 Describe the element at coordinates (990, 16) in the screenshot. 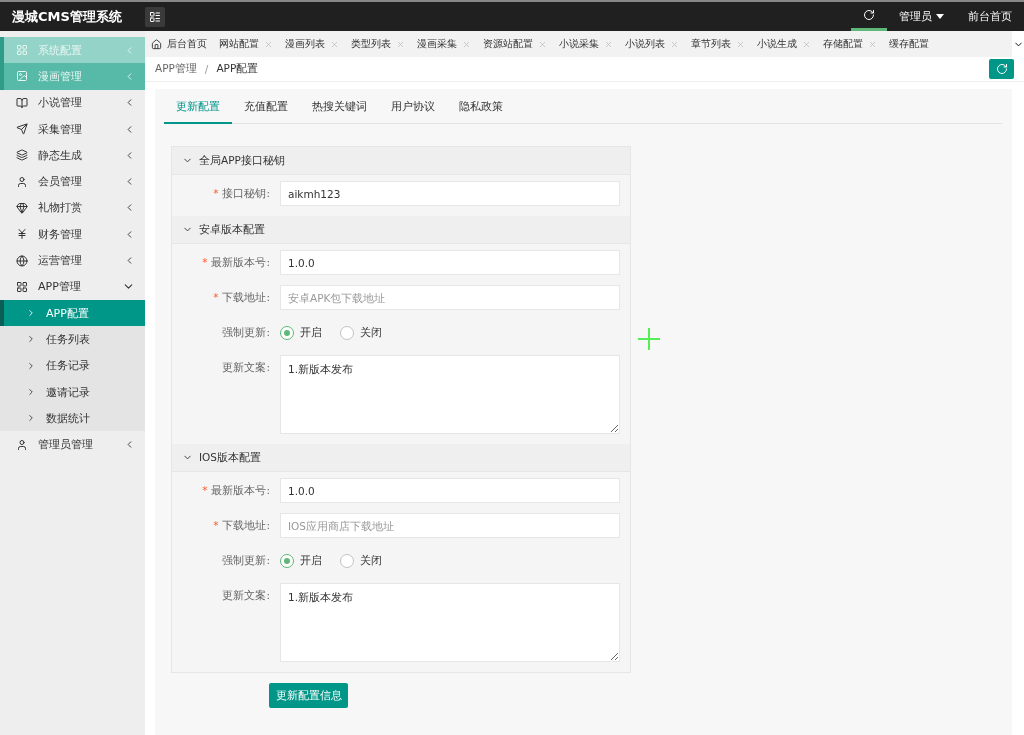

I see `frontpage-link: 前台首页` at that location.